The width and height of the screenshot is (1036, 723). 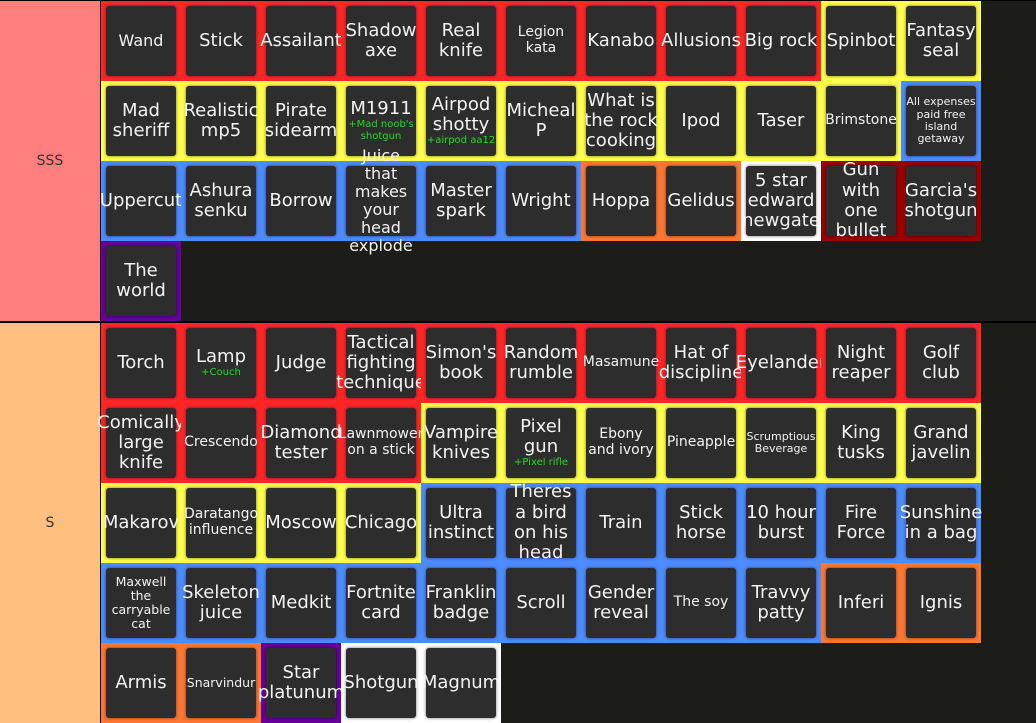 I want to click on tier-item: Real knife, so click(x=461, y=41).